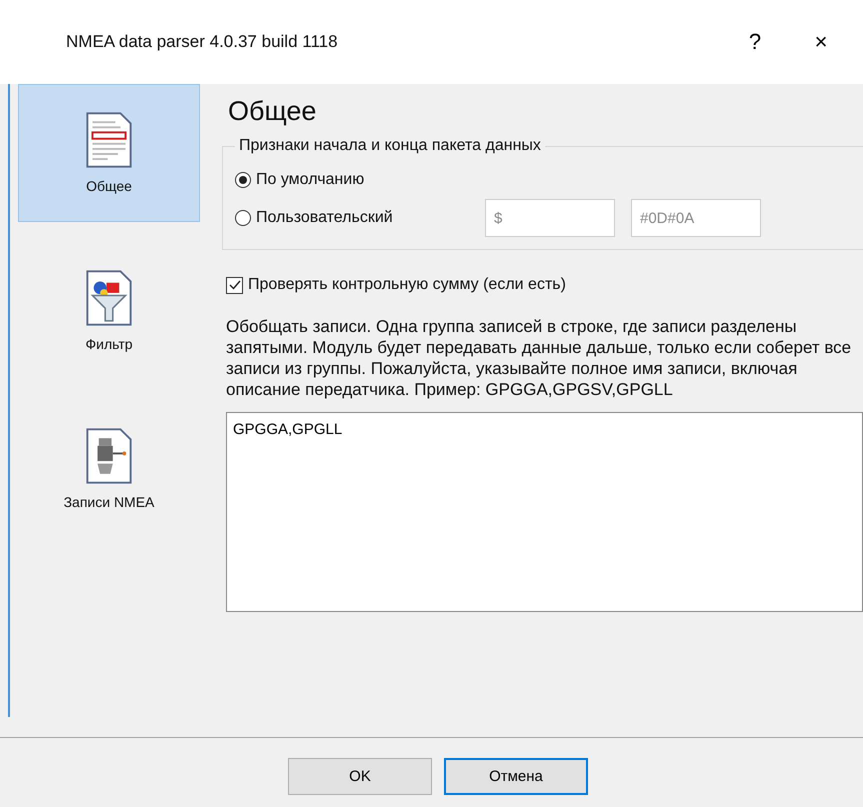 Image resolution: width=863 pixels, height=807 pixels. Describe the element at coordinates (109, 298) in the screenshot. I see `funnel-document-icon` at that location.